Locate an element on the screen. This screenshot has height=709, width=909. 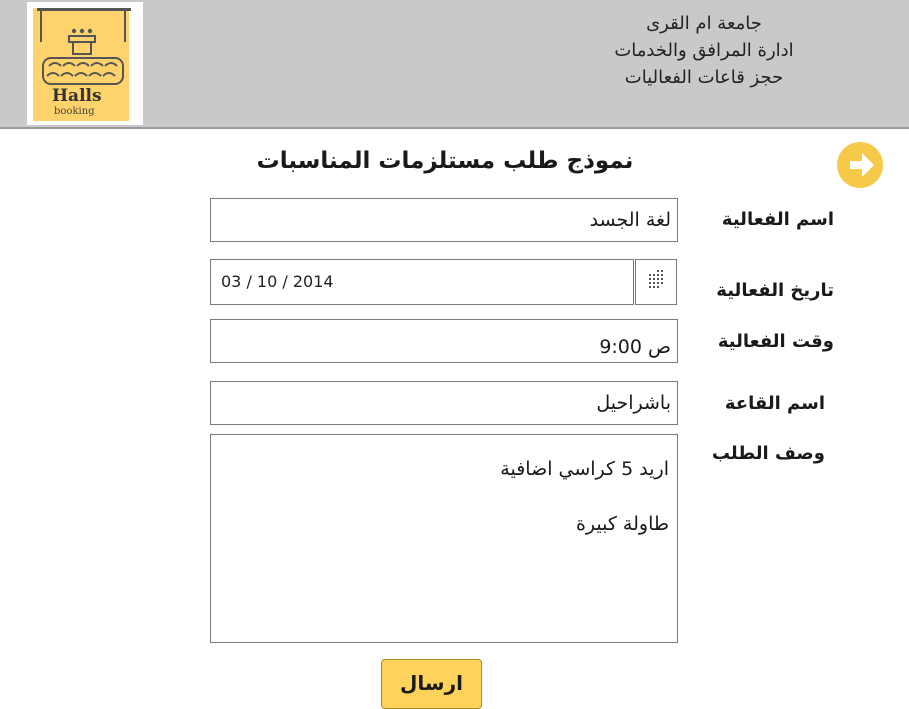
event-time-value: ص 9:00 is located at coordinates (635, 347).